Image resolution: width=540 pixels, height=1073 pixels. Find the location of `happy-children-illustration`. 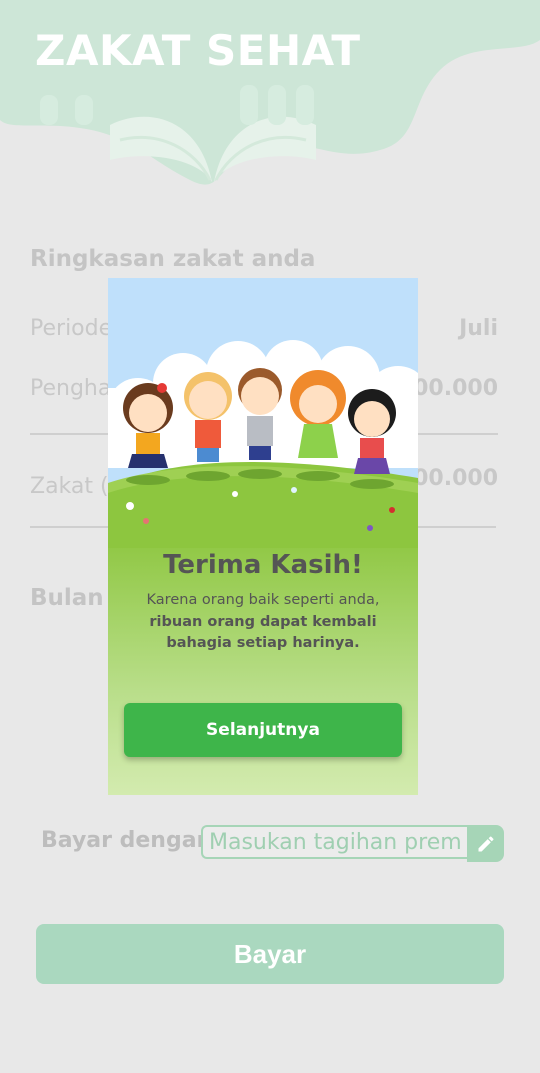

happy-children-illustration is located at coordinates (263, 413).